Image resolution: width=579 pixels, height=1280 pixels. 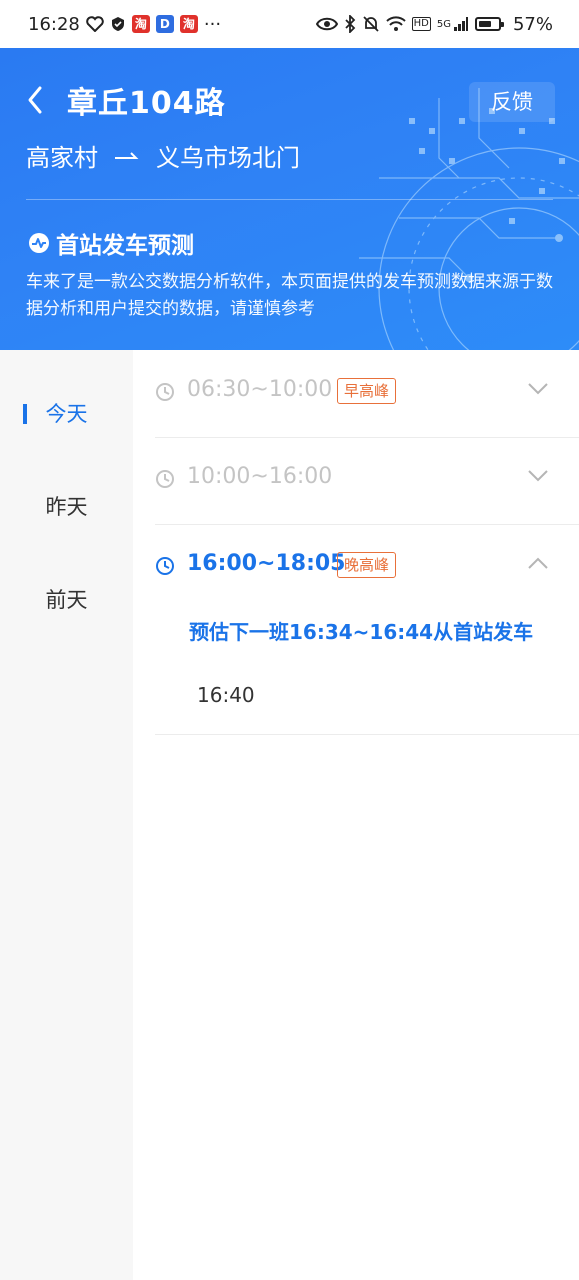 What do you see at coordinates (266, 563) in the screenshot?
I see `slot-time: 16:00~18:05` at bounding box center [266, 563].